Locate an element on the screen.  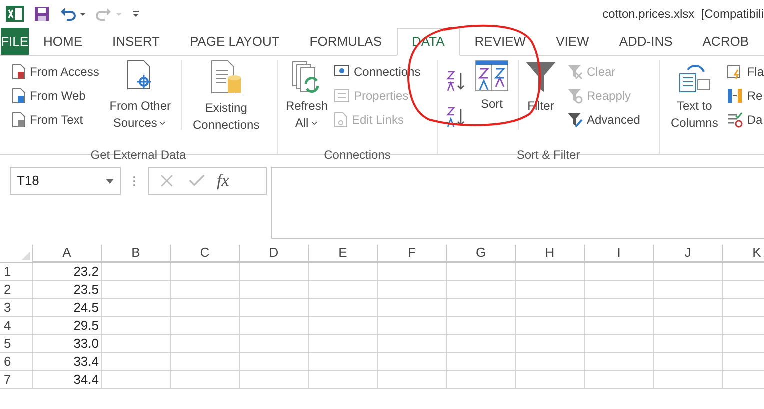
row-header: 5 is located at coordinates (16, 344).